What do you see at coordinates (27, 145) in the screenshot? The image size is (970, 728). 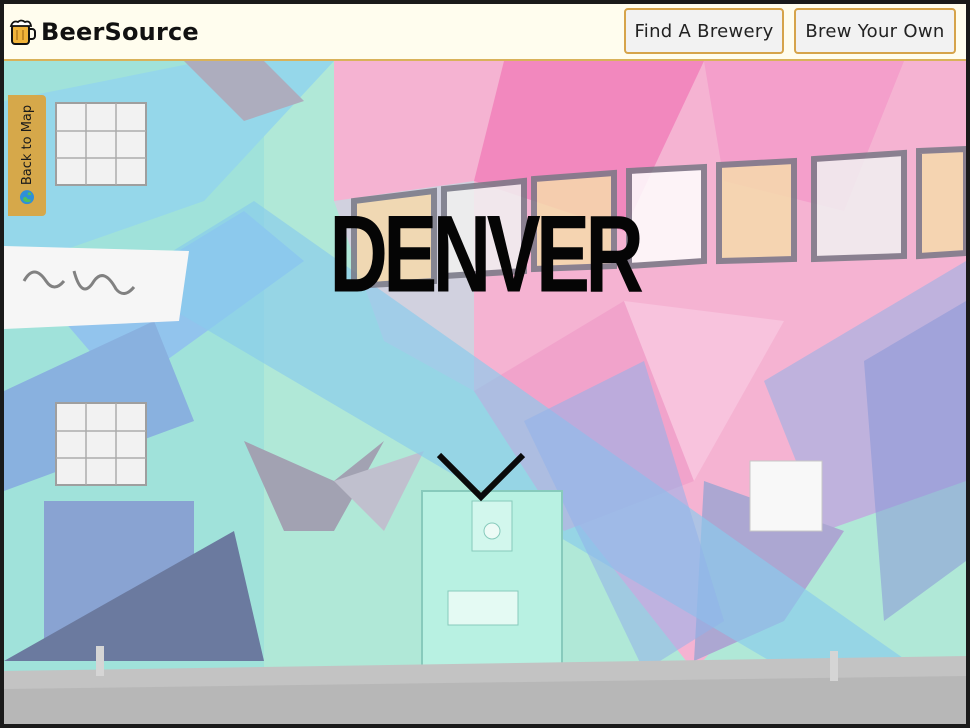 I see `back-to-map-label: Back to Map` at bounding box center [27, 145].